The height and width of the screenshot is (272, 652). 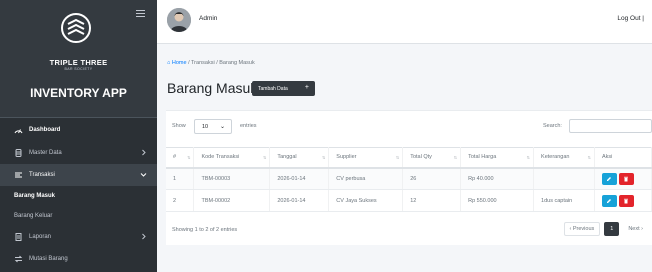 What do you see at coordinates (555, 157) in the screenshot?
I see `header-label: Keterangan` at bounding box center [555, 157].